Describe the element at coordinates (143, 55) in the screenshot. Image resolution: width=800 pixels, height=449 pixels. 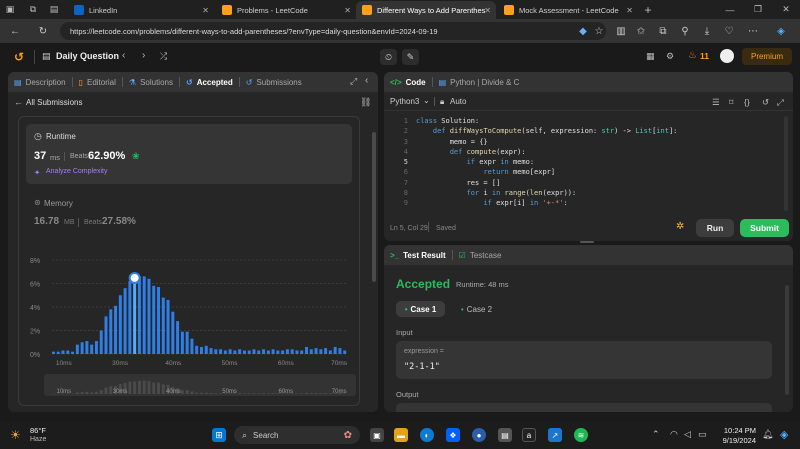
I see `next-question-icon: ›` at that location.